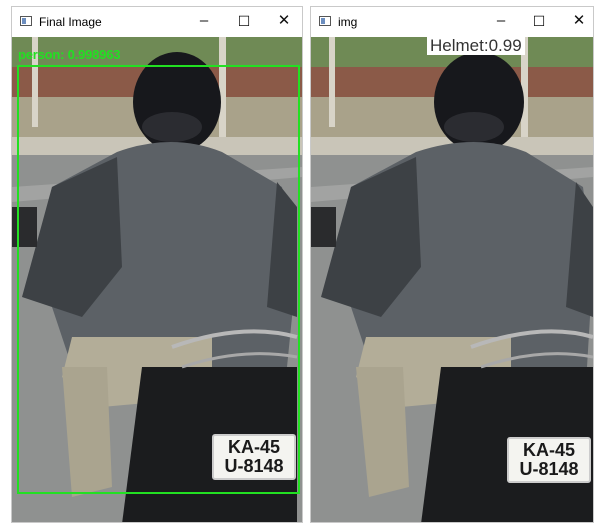 Image resolution: width=594 pixels, height=523 pixels. What do you see at coordinates (157, 22) in the screenshot?
I see `title-bar: Final Image – ☐ ✕` at bounding box center [157, 22].